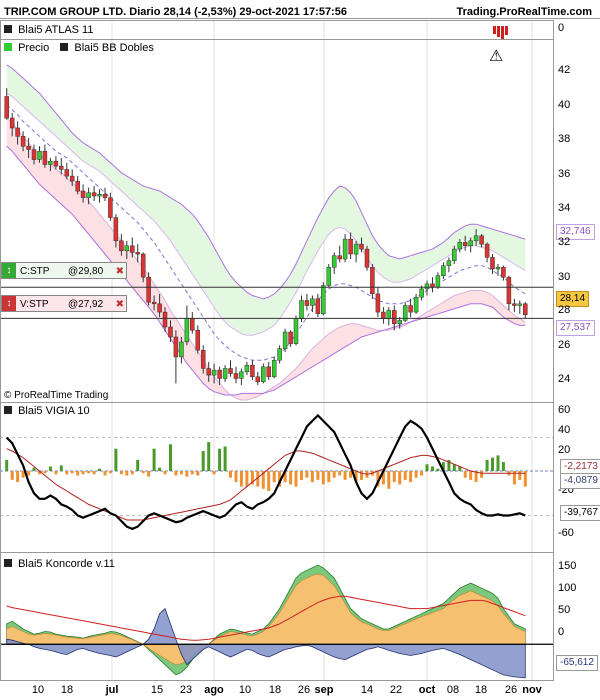  What do you see at coordinates (64, 303) in the screenshot?
I see `v-stp-box: ↕ V:STP @27,92 ✖` at bounding box center [64, 303].